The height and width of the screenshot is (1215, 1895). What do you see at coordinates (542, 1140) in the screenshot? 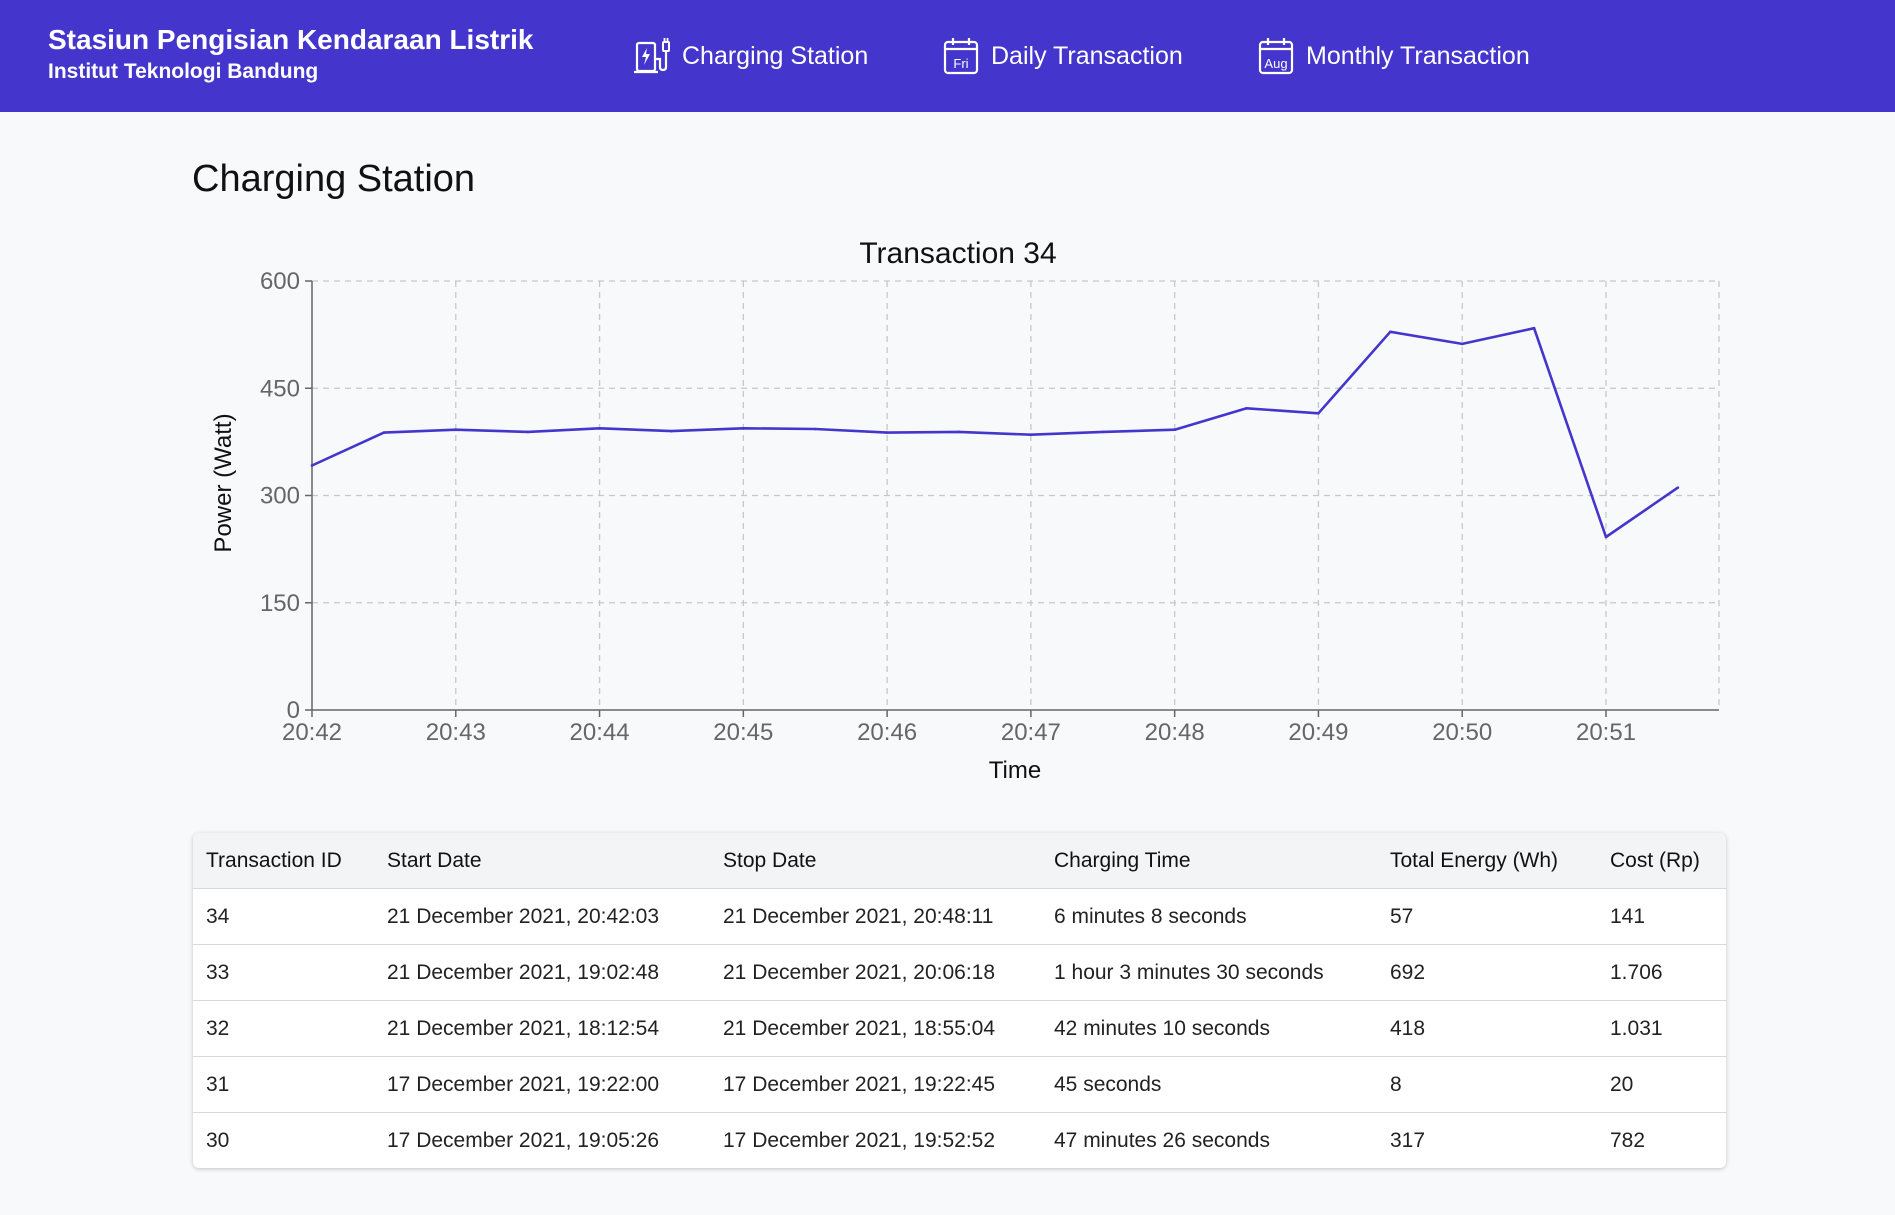
I see `table-cell: 17 December 2021, 19:05:26` at bounding box center [542, 1140].